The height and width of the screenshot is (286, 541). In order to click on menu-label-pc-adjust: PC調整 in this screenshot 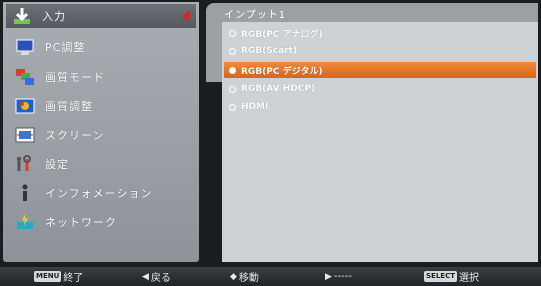, I will do `click(65, 47)`.